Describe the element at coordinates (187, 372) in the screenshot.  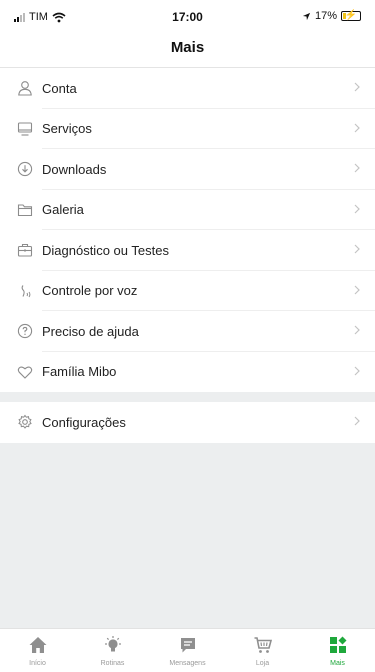
I see `menu-item-familia-mibo: Família Mibo` at that location.